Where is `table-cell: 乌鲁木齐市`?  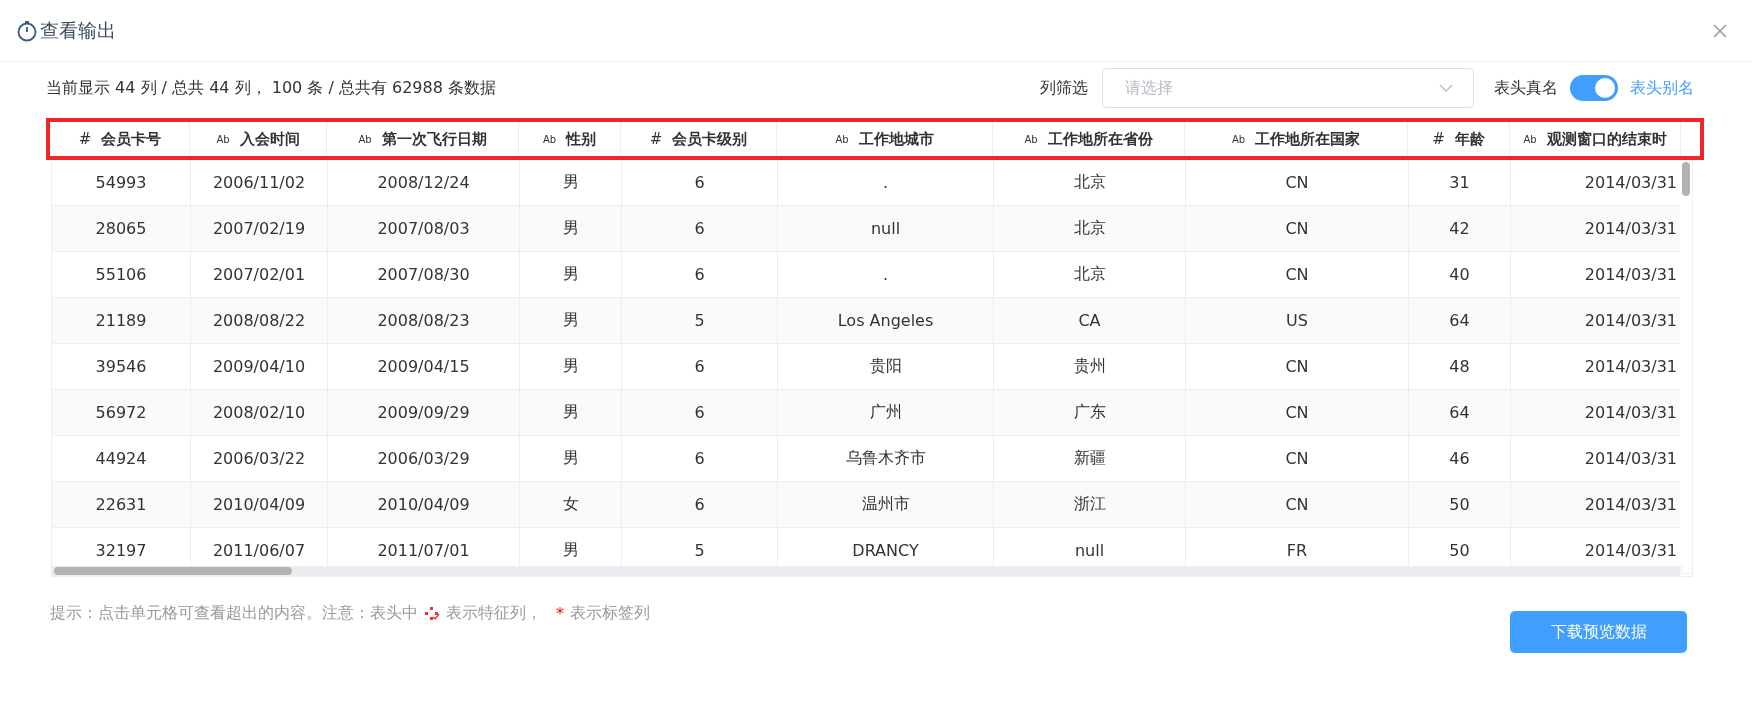 table-cell: 乌鲁木齐市 is located at coordinates (886, 458).